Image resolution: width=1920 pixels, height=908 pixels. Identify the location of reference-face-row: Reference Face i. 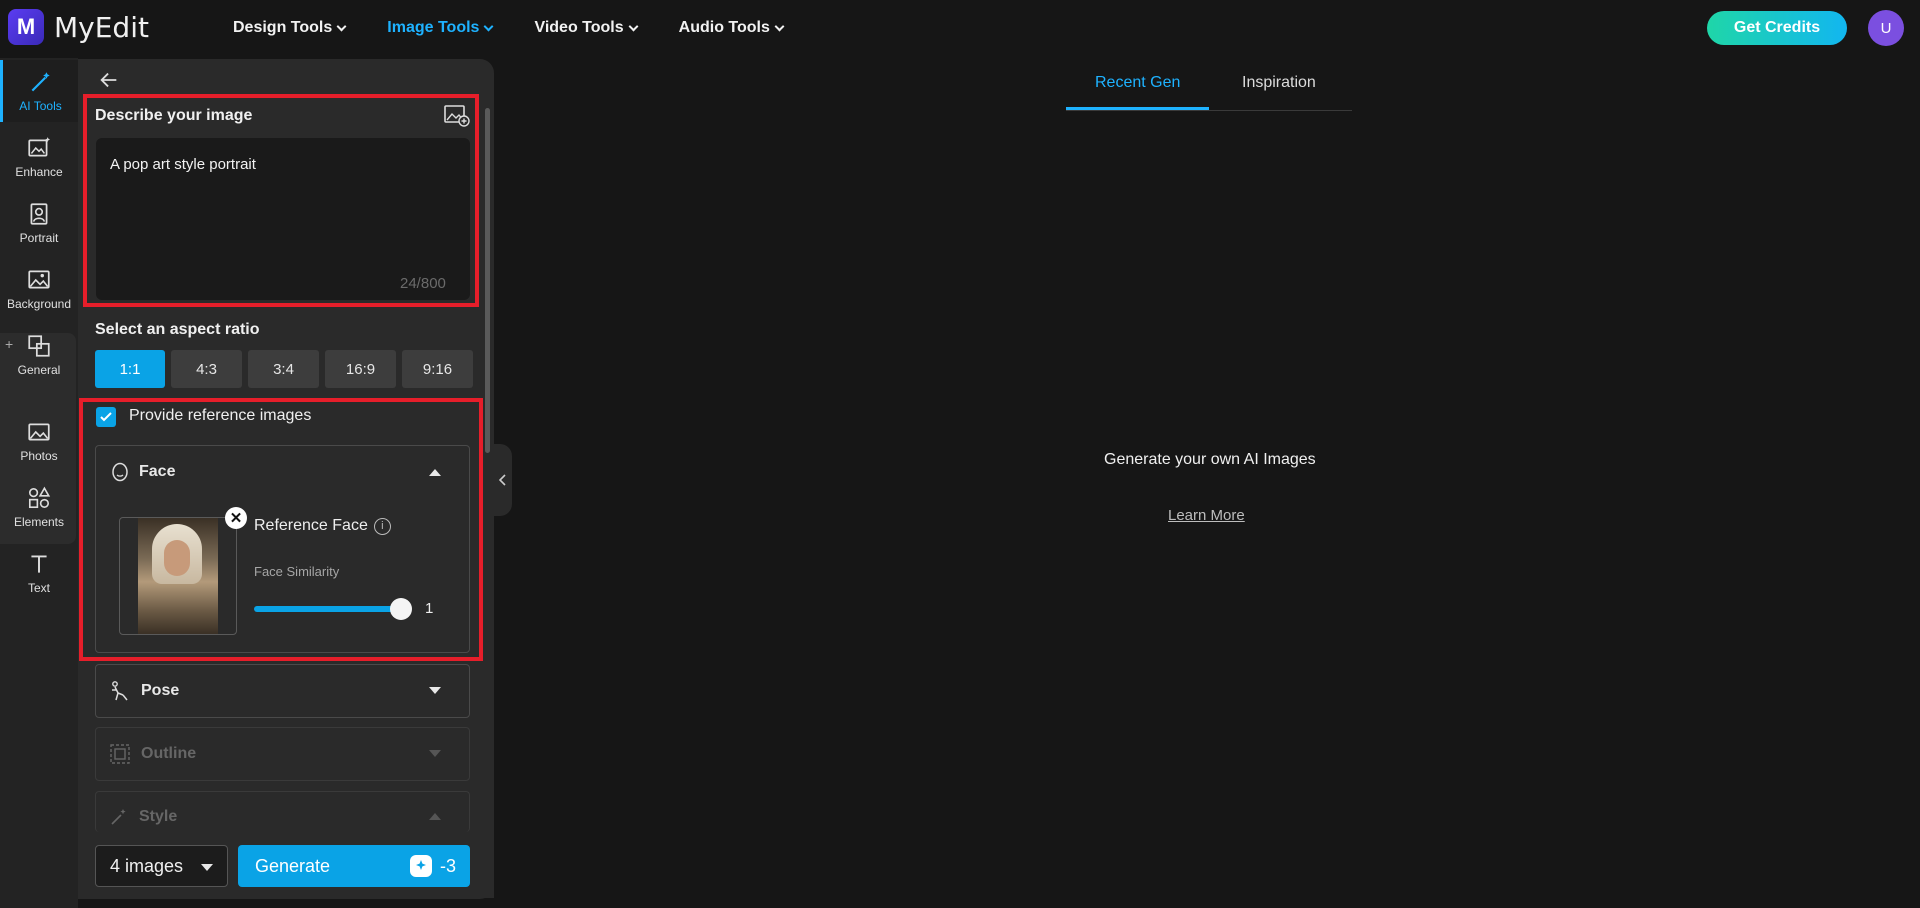
(322, 526).